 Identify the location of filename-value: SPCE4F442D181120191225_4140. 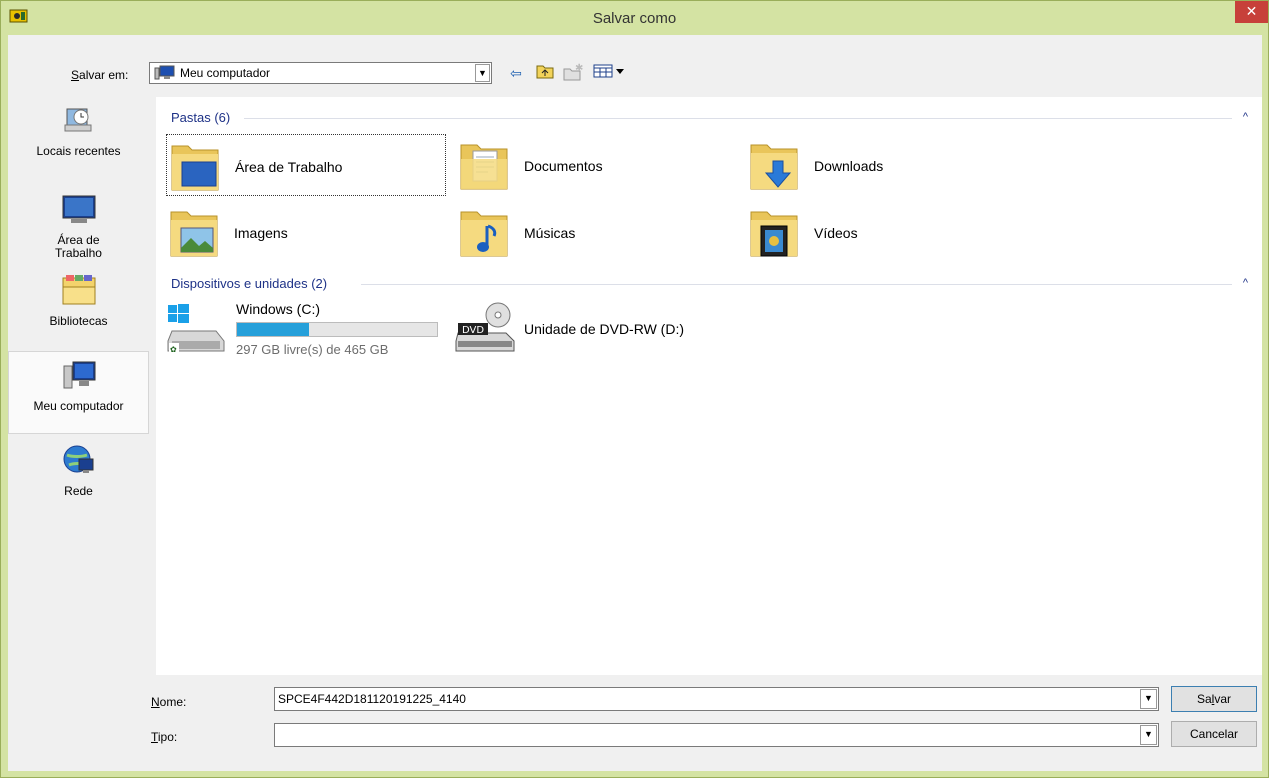
(372, 699).